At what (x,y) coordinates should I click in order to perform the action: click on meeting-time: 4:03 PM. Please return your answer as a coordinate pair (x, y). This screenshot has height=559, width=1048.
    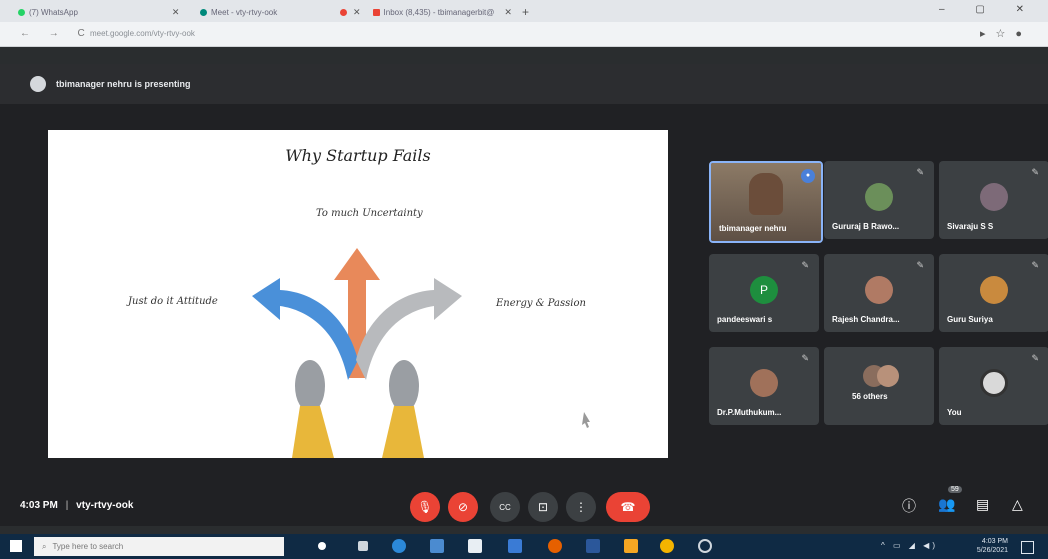
    Looking at the image, I should click on (39, 505).